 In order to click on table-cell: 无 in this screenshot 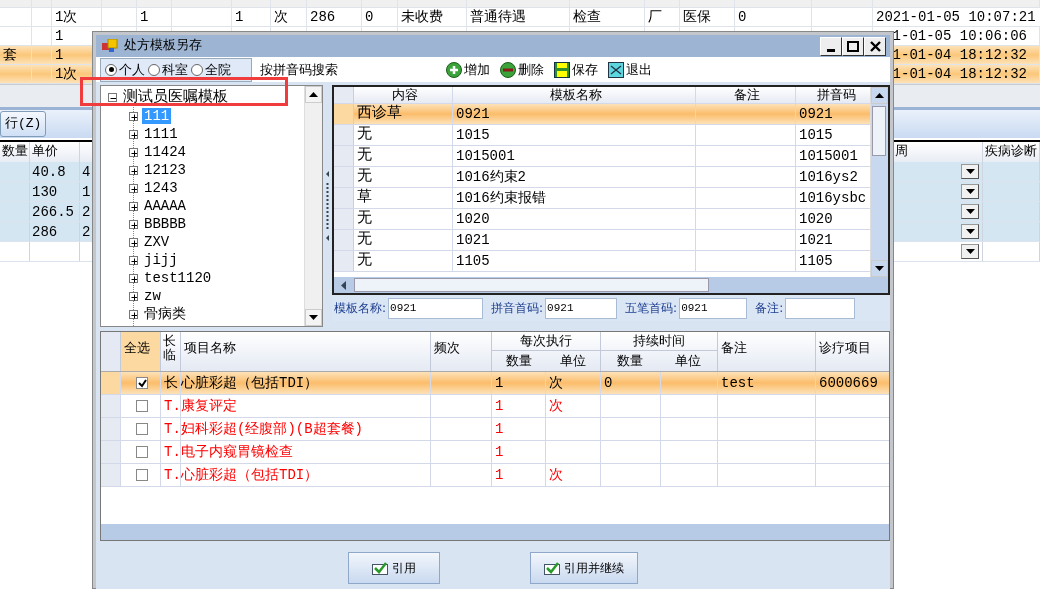, I will do `click(403, 156)`.